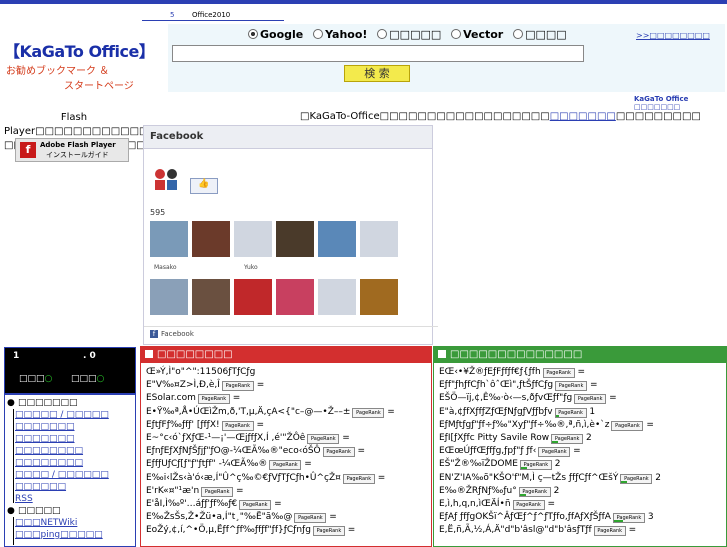 This screenshot has height=547, width=727. Describe the element at coordinates (243, 478) in the screenshot. I see `site-link: E‰i‹lŽs‹à'ó‹æ,Í"Û^ç‰©€ƒVƒTƒCƒh•Û^çŽ¤` at that location.